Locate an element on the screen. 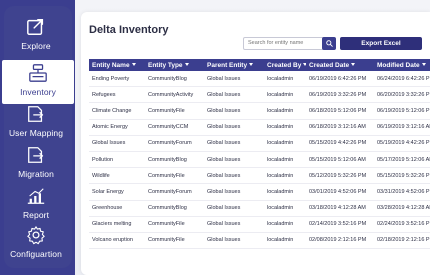 The width and height of the screenshot is (430, 275). table-cell: Wildlife is located at coordinates (117, 176).